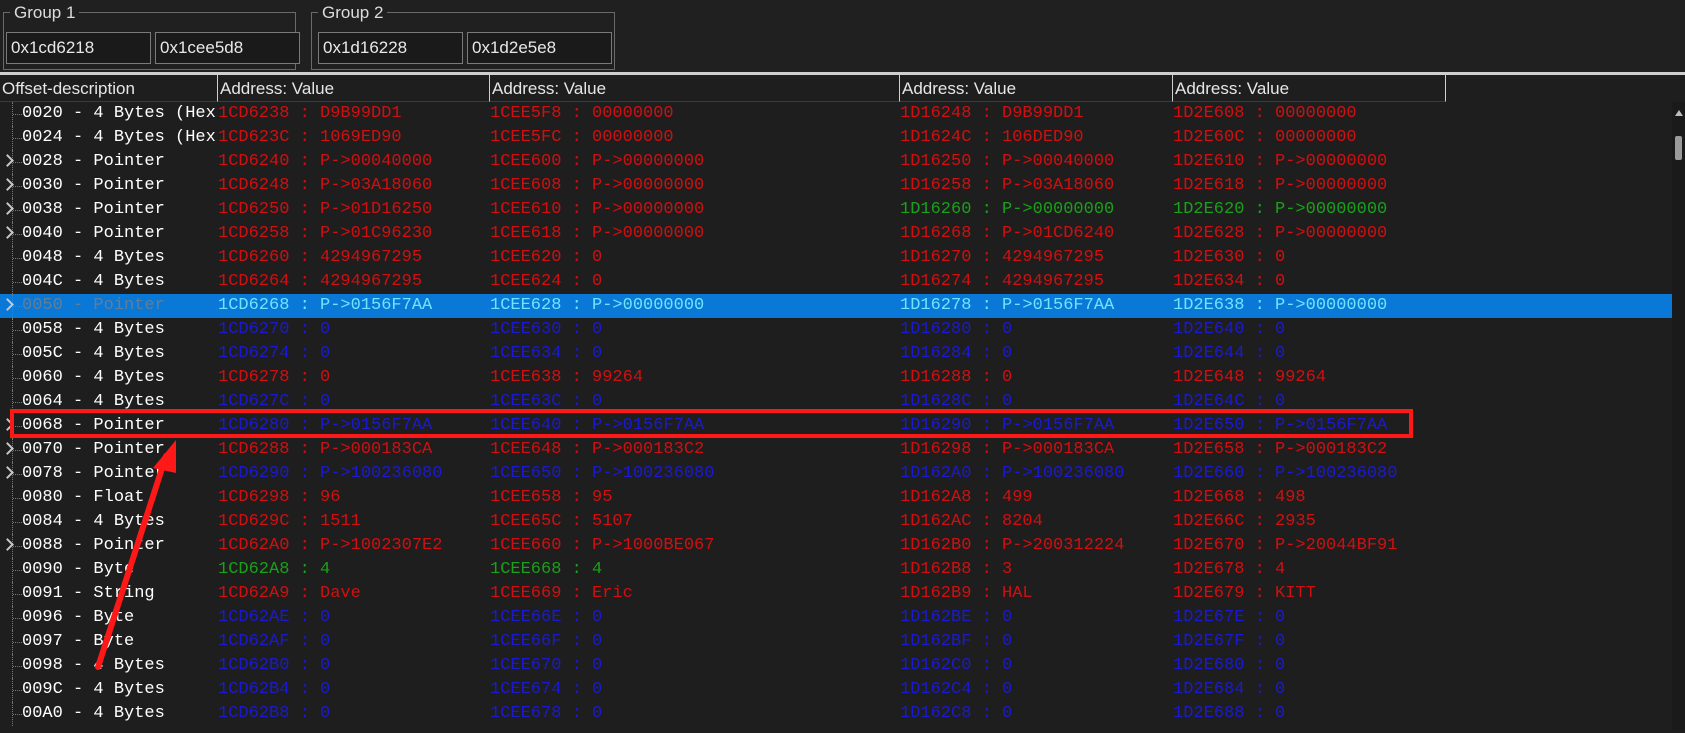 Image resolution: width=1685 pixels, height=733 pixels. What do you see at coordinates (1265, 113) in the screenshot?
I see `address-value-cell: 1D2E608 : 00000000` at bounding box center [1265, 113].